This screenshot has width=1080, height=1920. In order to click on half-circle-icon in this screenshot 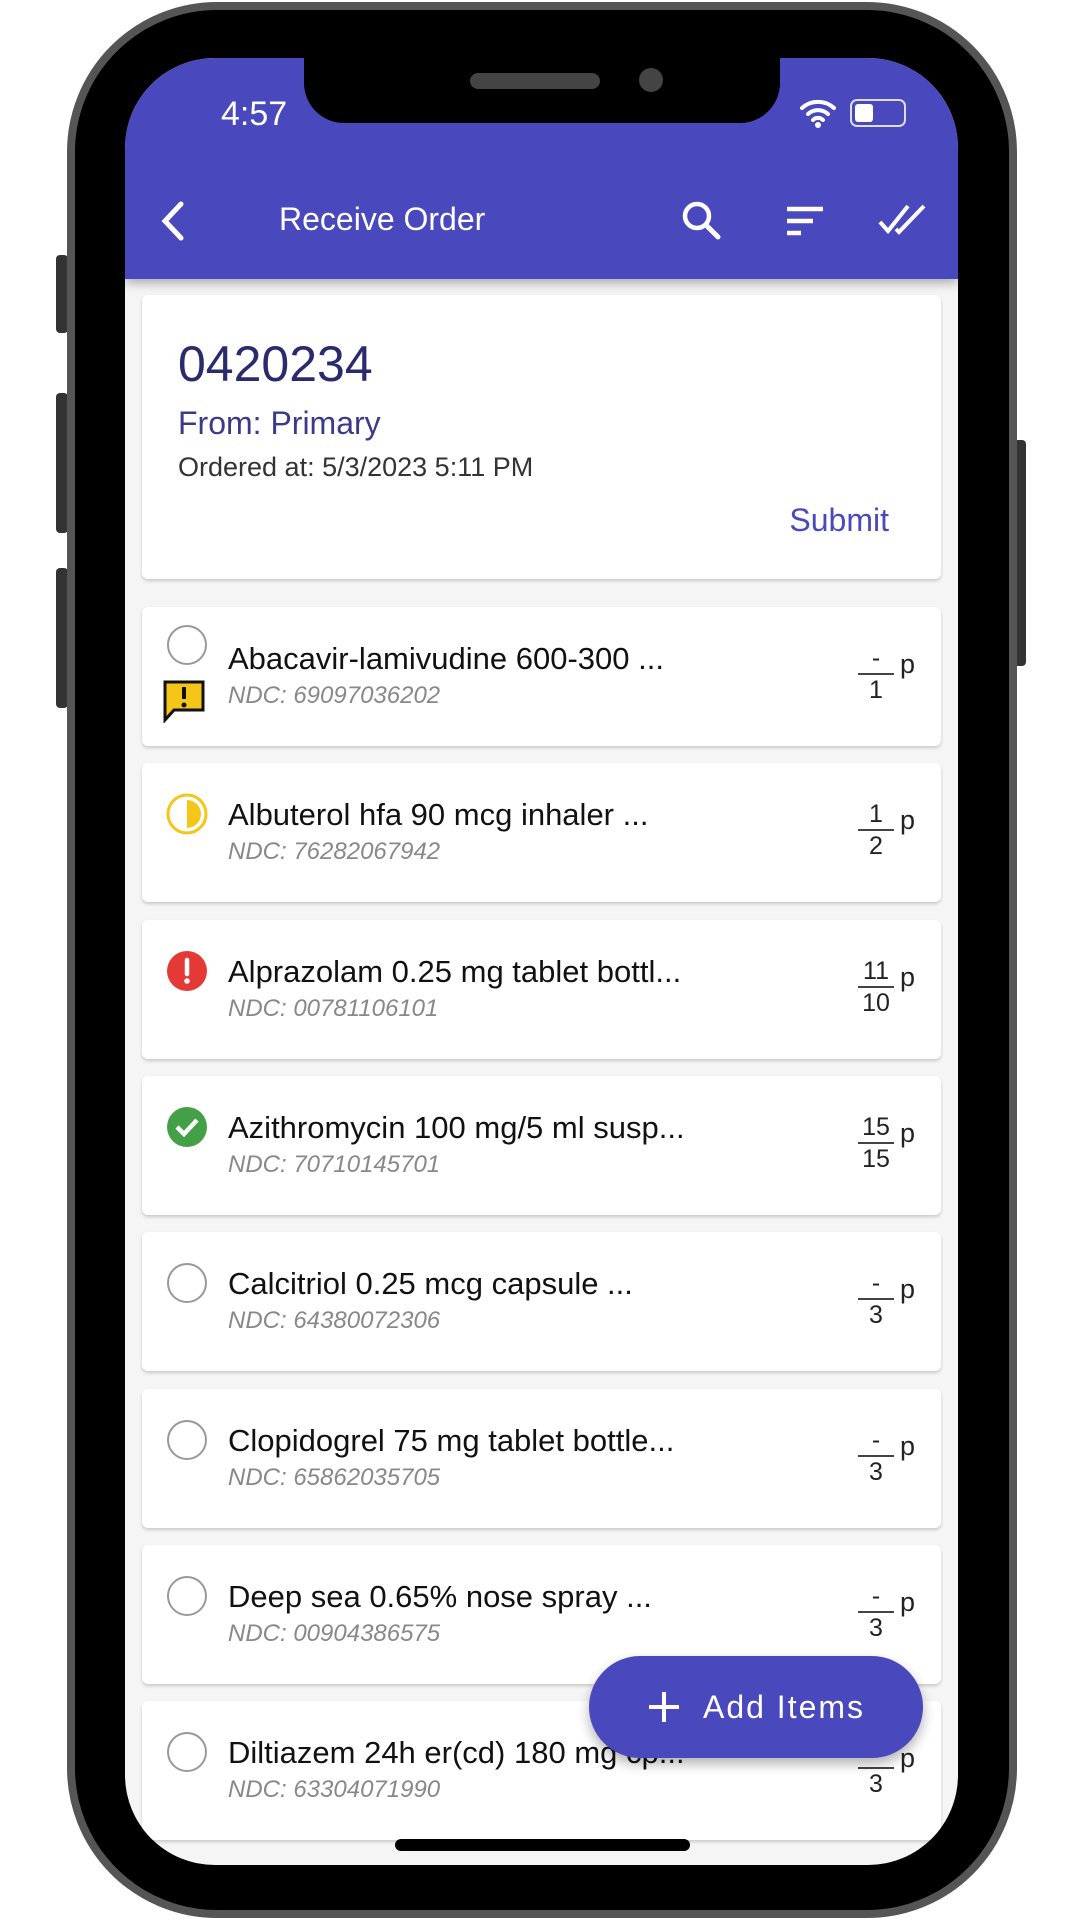, I will do `click(187, 814)`.